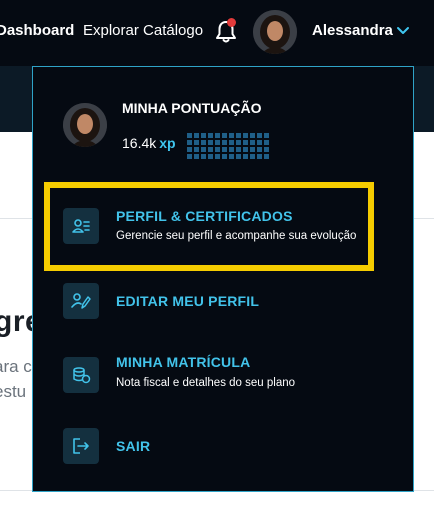 Image resolution: width=434 pixels, height=511 pixels. Describe the element at coordinates (403, 31) in the screenshot. I see `chevron-down-icon` at that location.